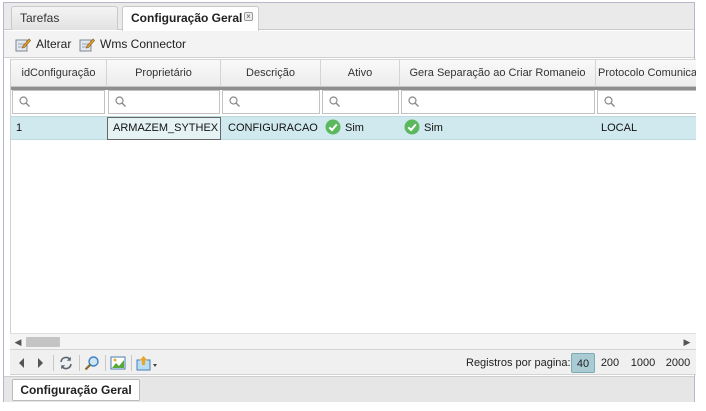 Image resolution: width=706 pixels, height=411 pixels. Describe the element at coordinates (143, 44) in the screenshot. I see `wms-connector-label: Wms Connector` at that location.